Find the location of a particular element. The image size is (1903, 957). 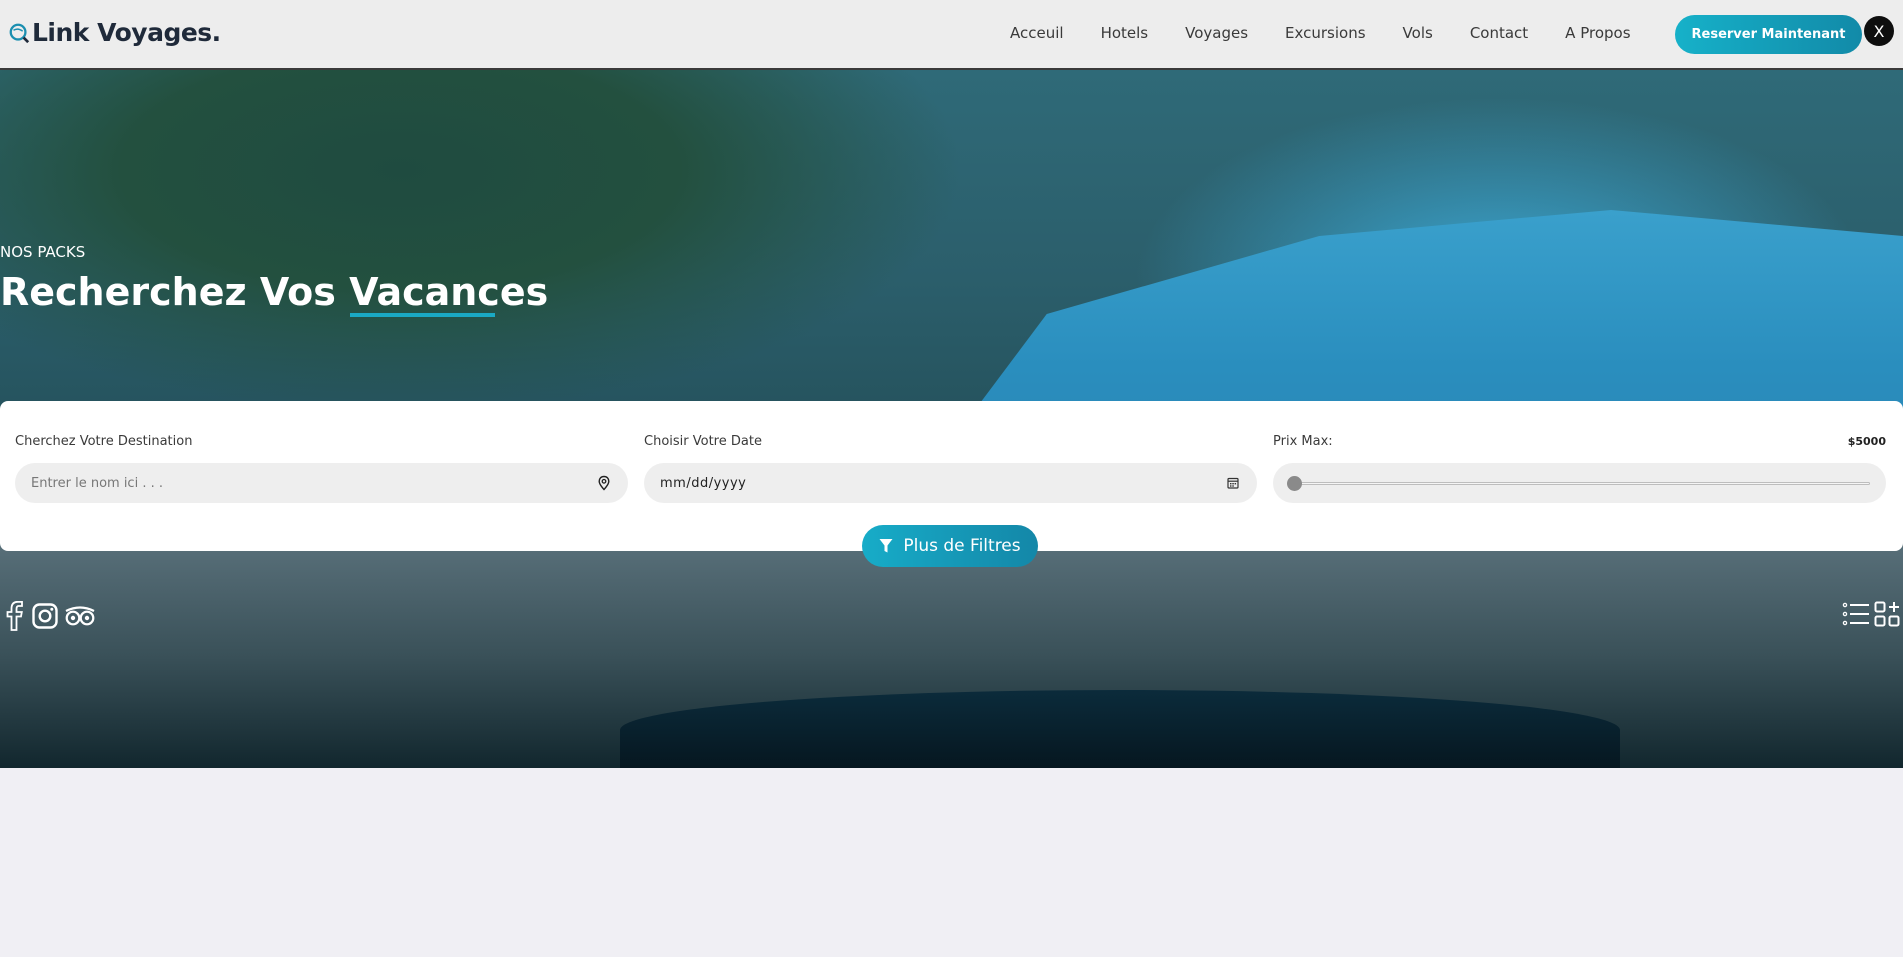

logo: Link Voyages. is located at coordinates (114, 32).